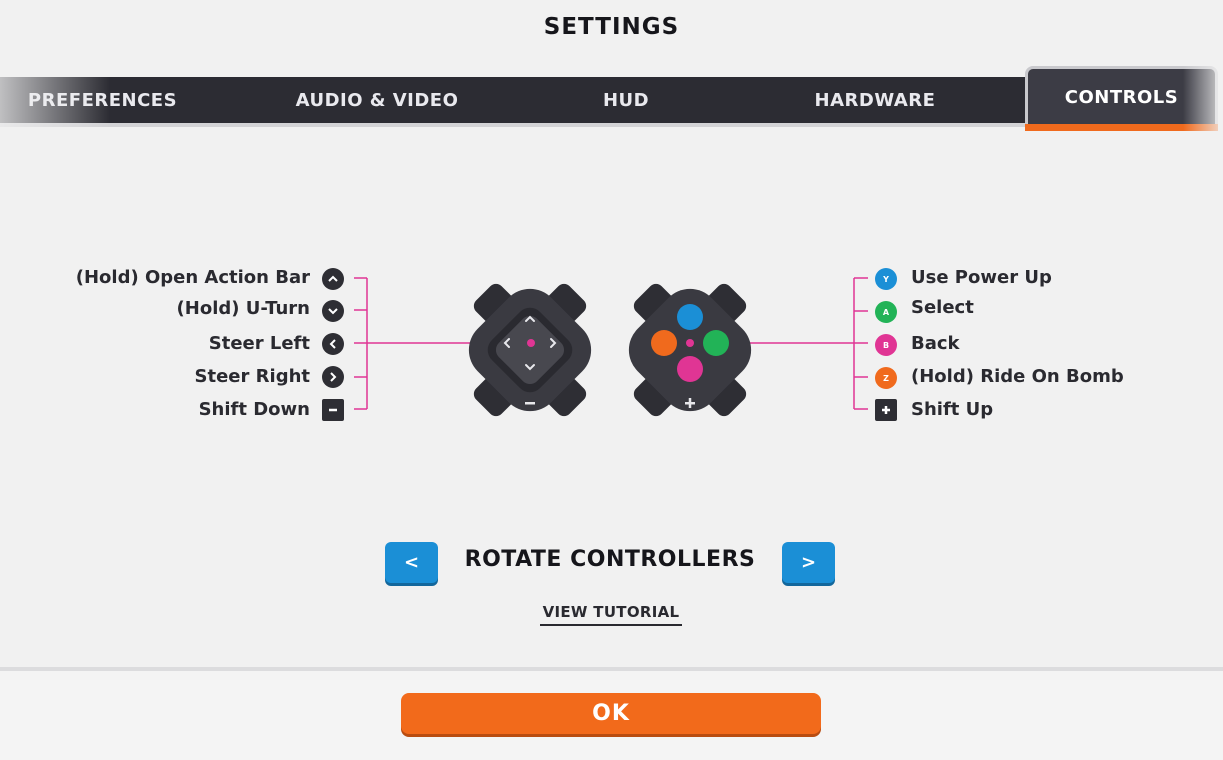 Image resolution: width=1223 pixels, height=760 pixels. I want to click on right-controller, so click(690, 350).